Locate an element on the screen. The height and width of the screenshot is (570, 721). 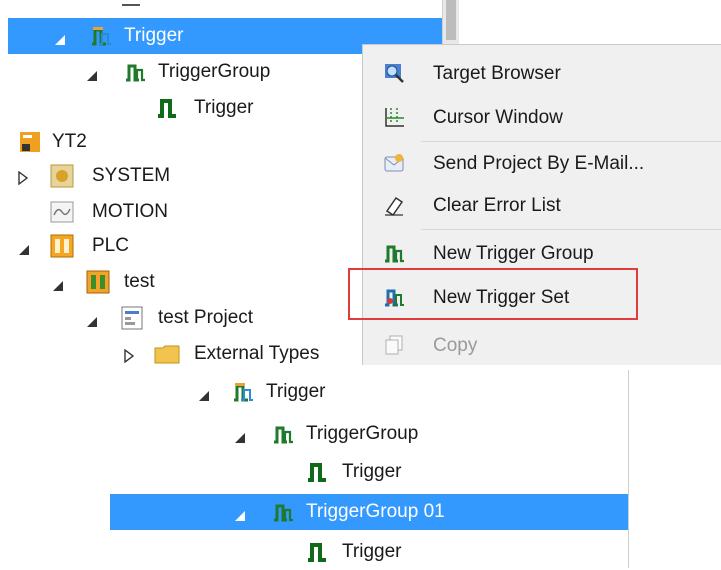
menu-item-label: Copy is located at coordinates (455, 345).